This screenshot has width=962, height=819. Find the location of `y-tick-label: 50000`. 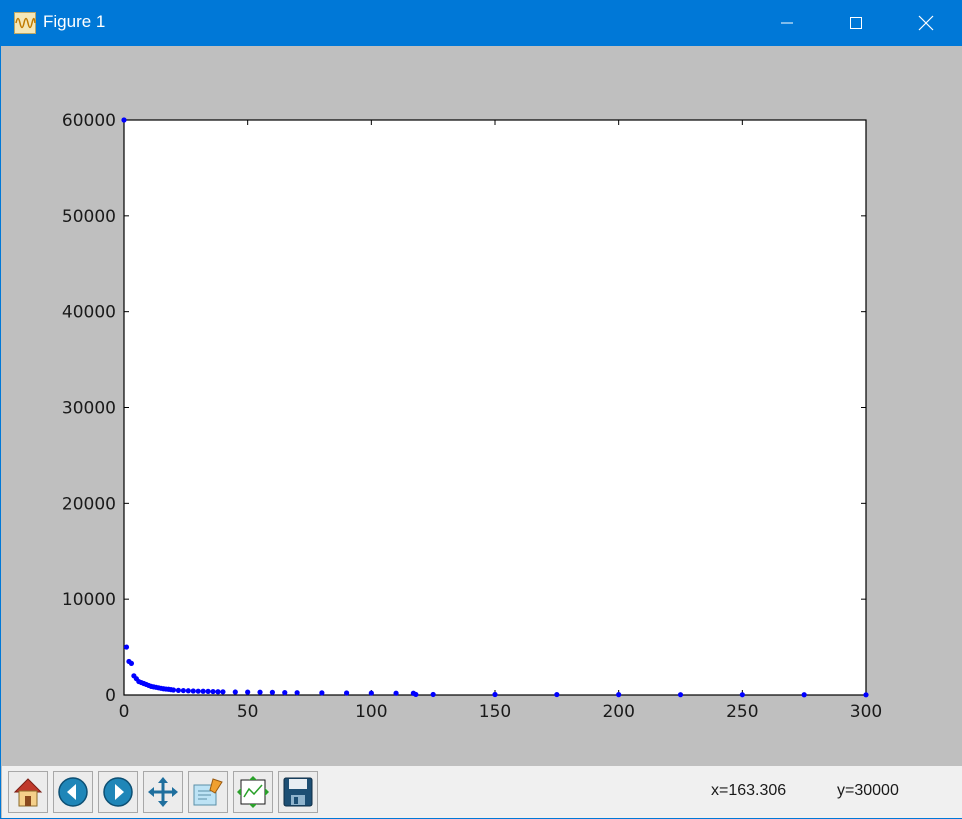

y-tick-label: 50000 is located at coordinates (89, 217).